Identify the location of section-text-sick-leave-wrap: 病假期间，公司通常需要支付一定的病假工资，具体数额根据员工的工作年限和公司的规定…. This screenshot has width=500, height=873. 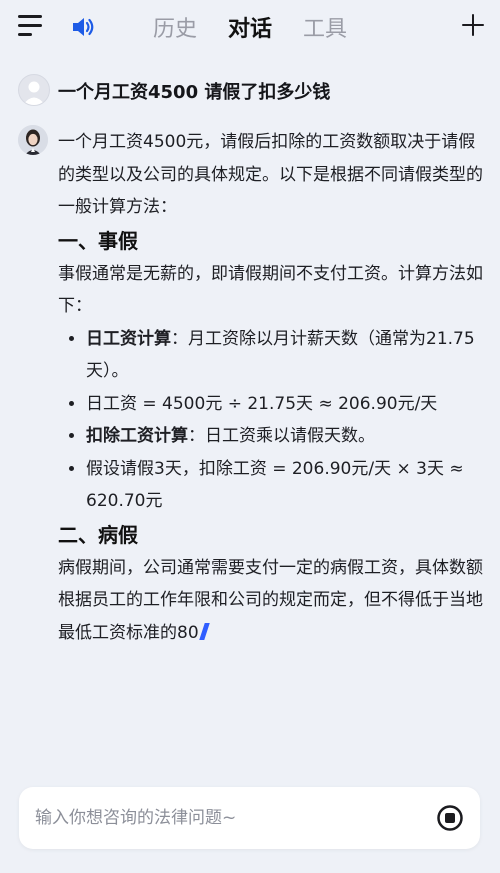
(270, 601).